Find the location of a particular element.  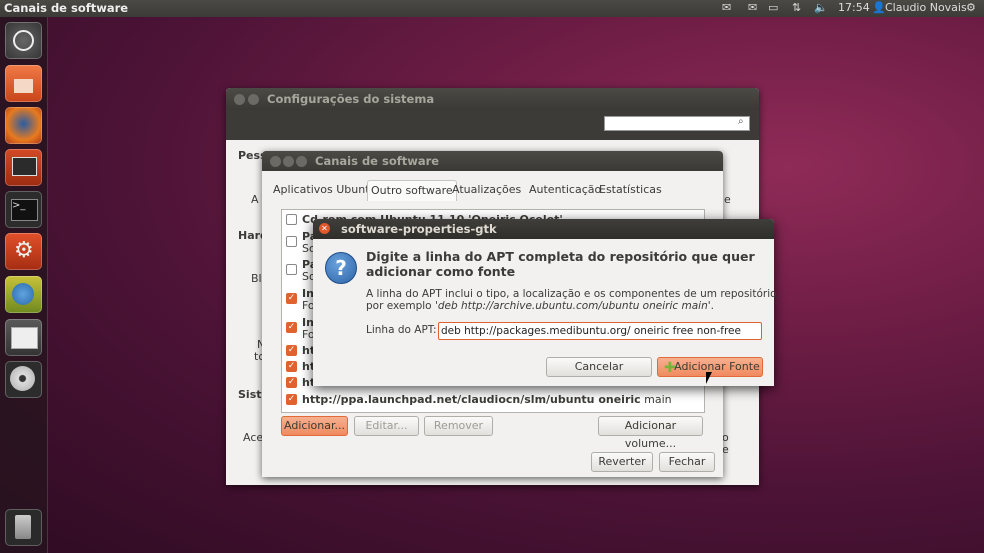

system-settings-icon: ⚙ is located at coordinates (23, 251).